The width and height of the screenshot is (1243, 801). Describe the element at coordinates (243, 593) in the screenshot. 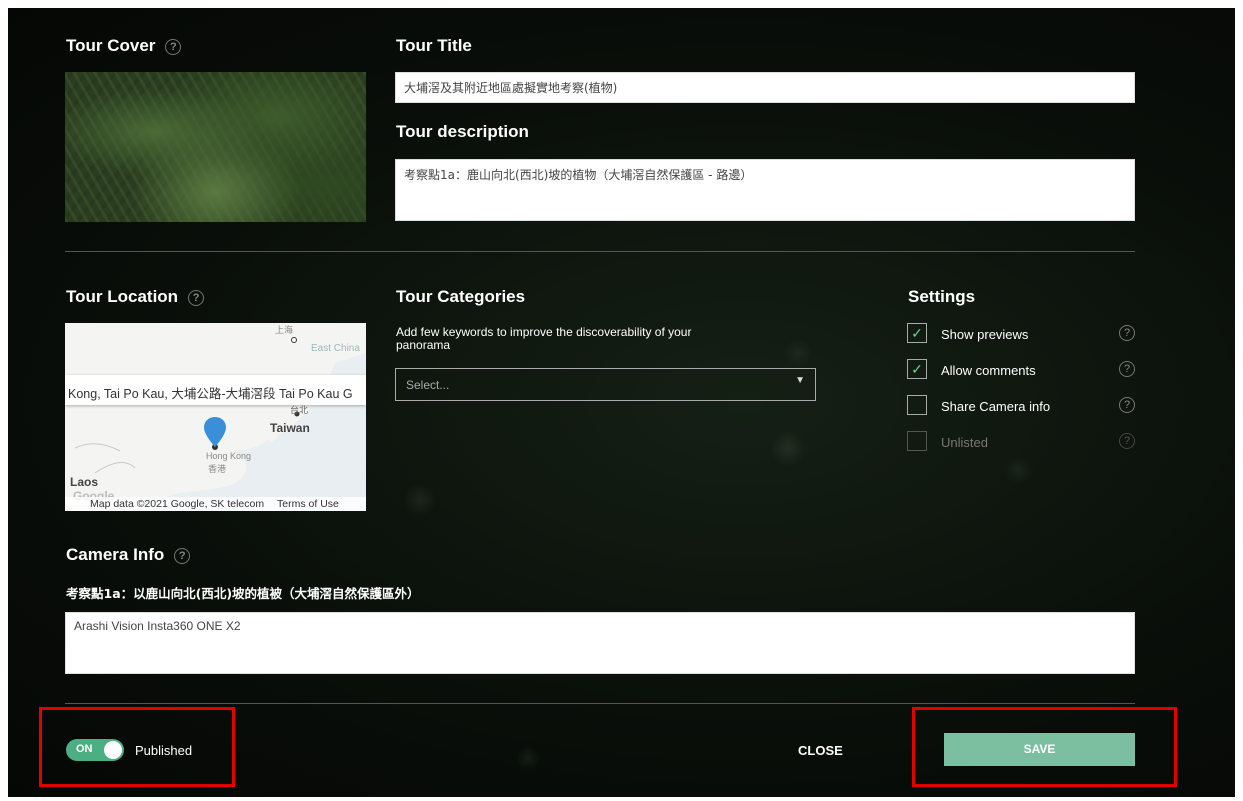

I see `camera-info-caption: 考察點1a：以鹿山向北(西北)坡的植被（大埔滘自然保護區外）` at that location.